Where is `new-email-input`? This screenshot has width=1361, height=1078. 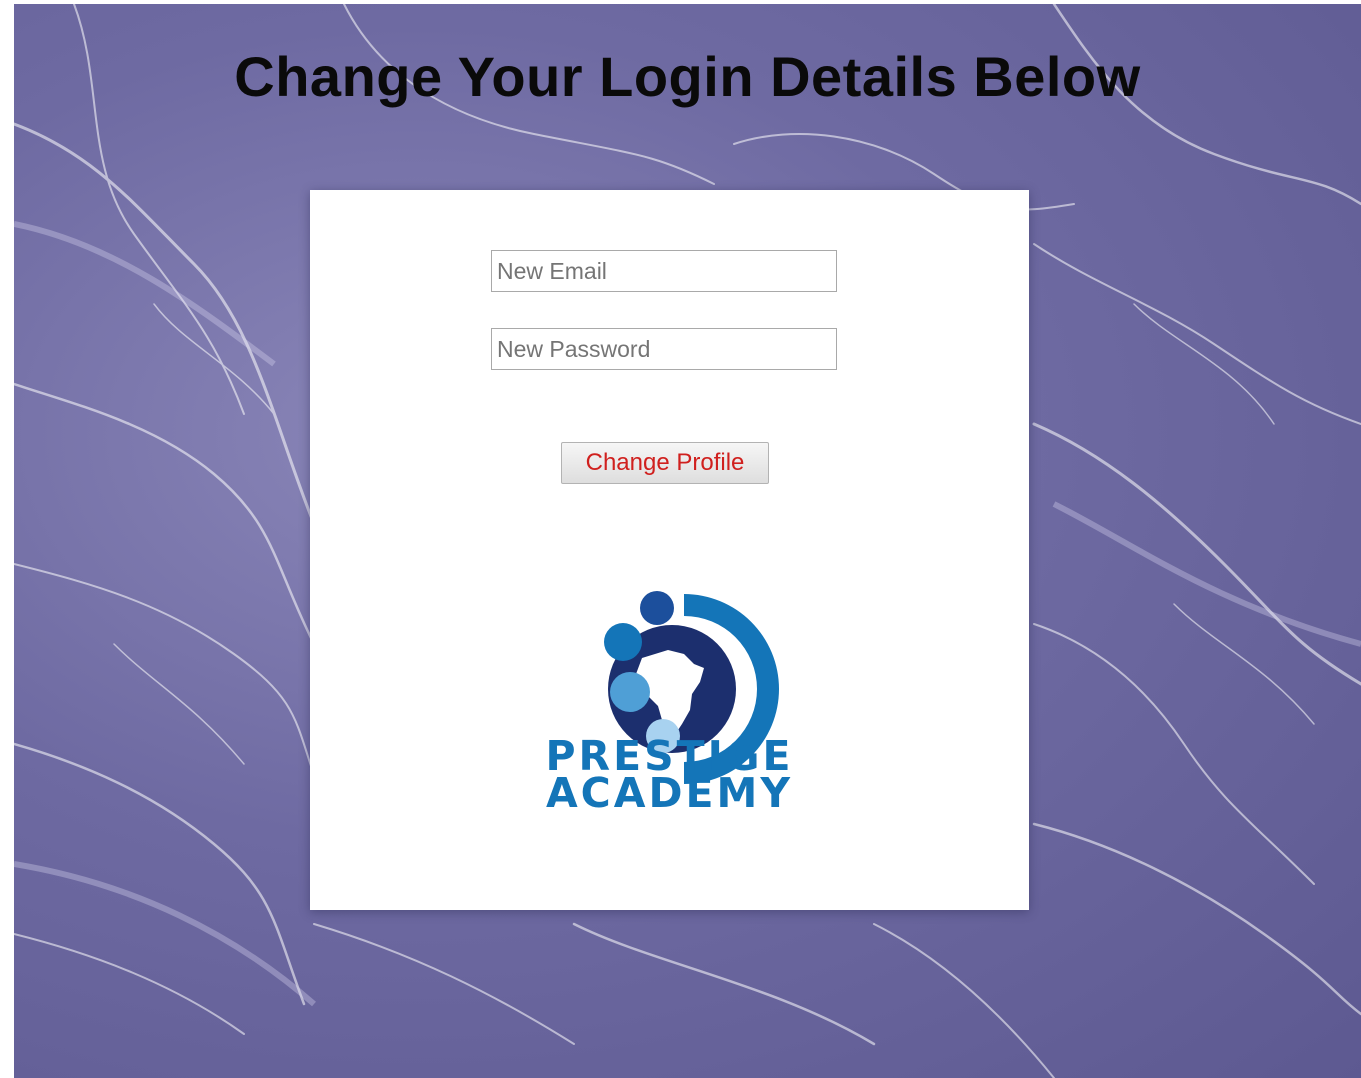
new-email-input is located at coordinates (664, 271).